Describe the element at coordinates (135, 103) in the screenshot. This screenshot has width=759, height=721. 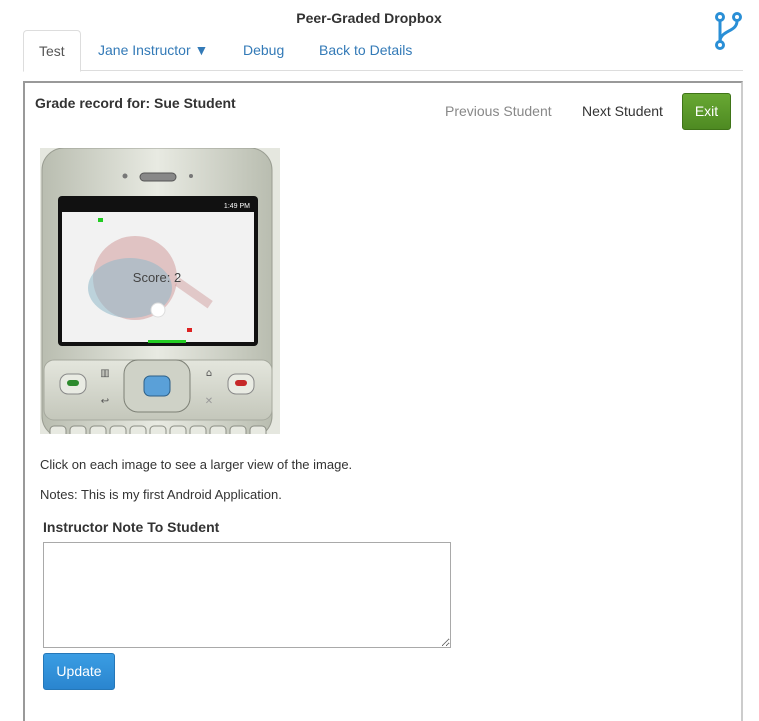
I see `grade-record-title: Grade record for: Sue Student` at that location.